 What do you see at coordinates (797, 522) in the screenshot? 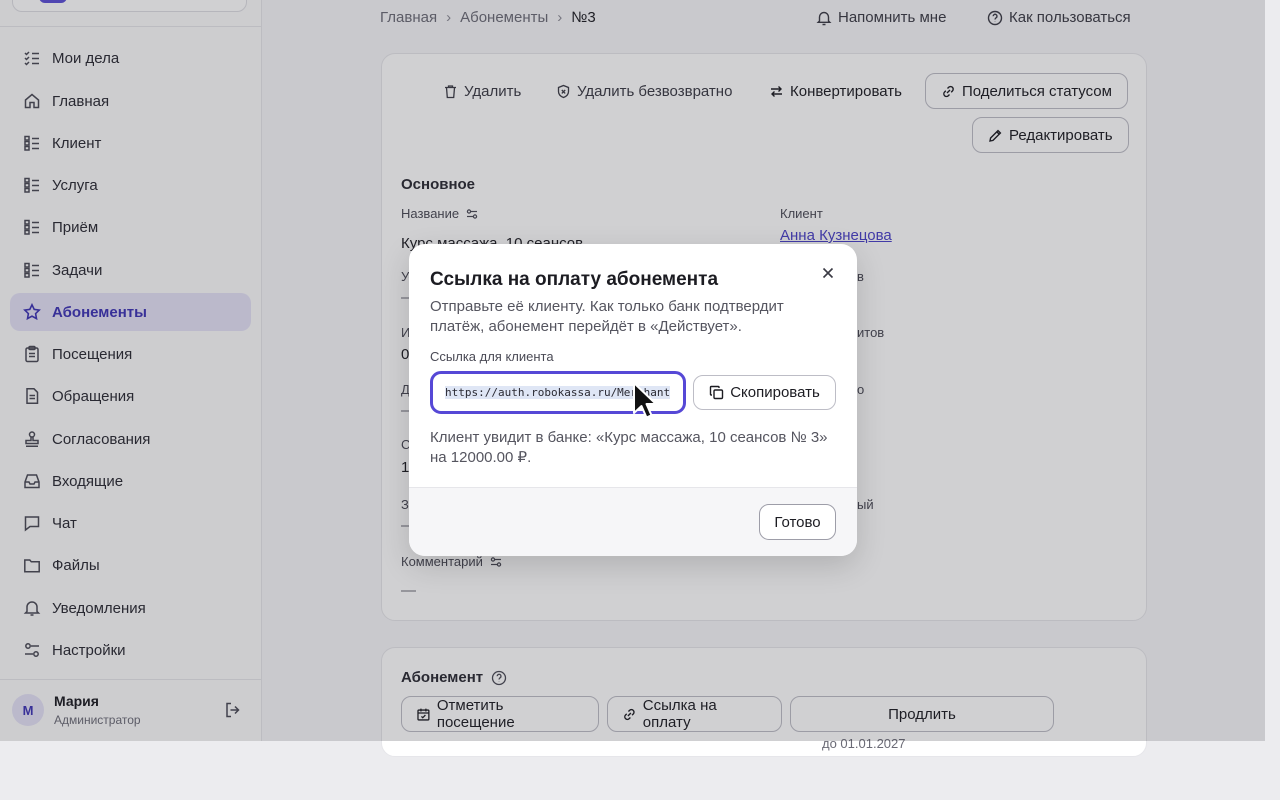
I see `done-button: Готово` at bounding box center [797, 522].